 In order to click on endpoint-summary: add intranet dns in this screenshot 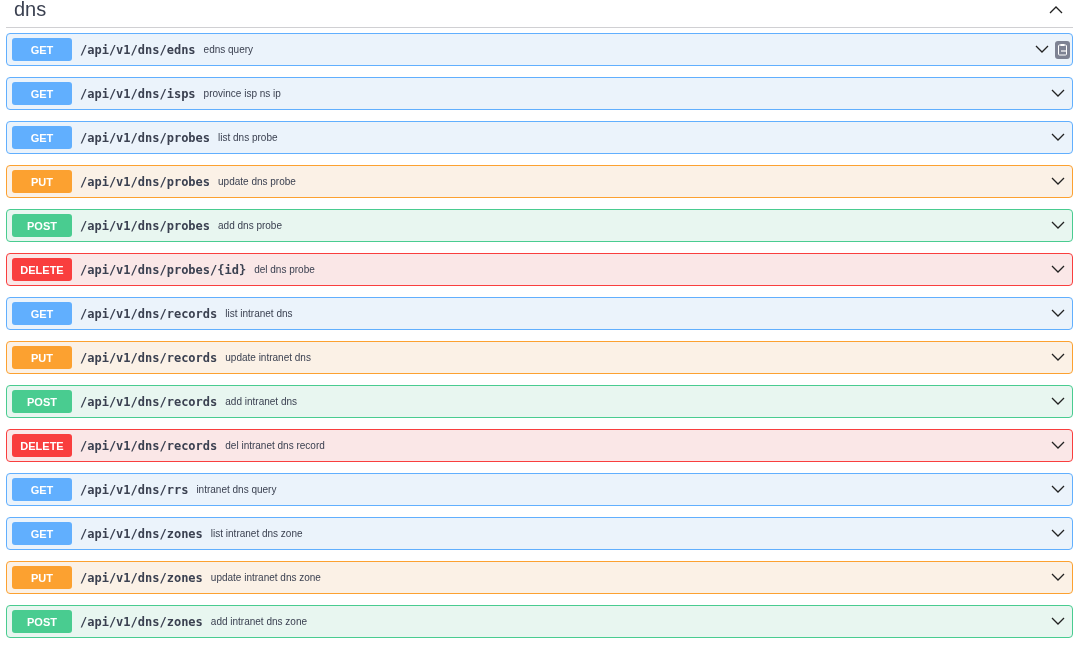, I will do `click(261, 401)`.